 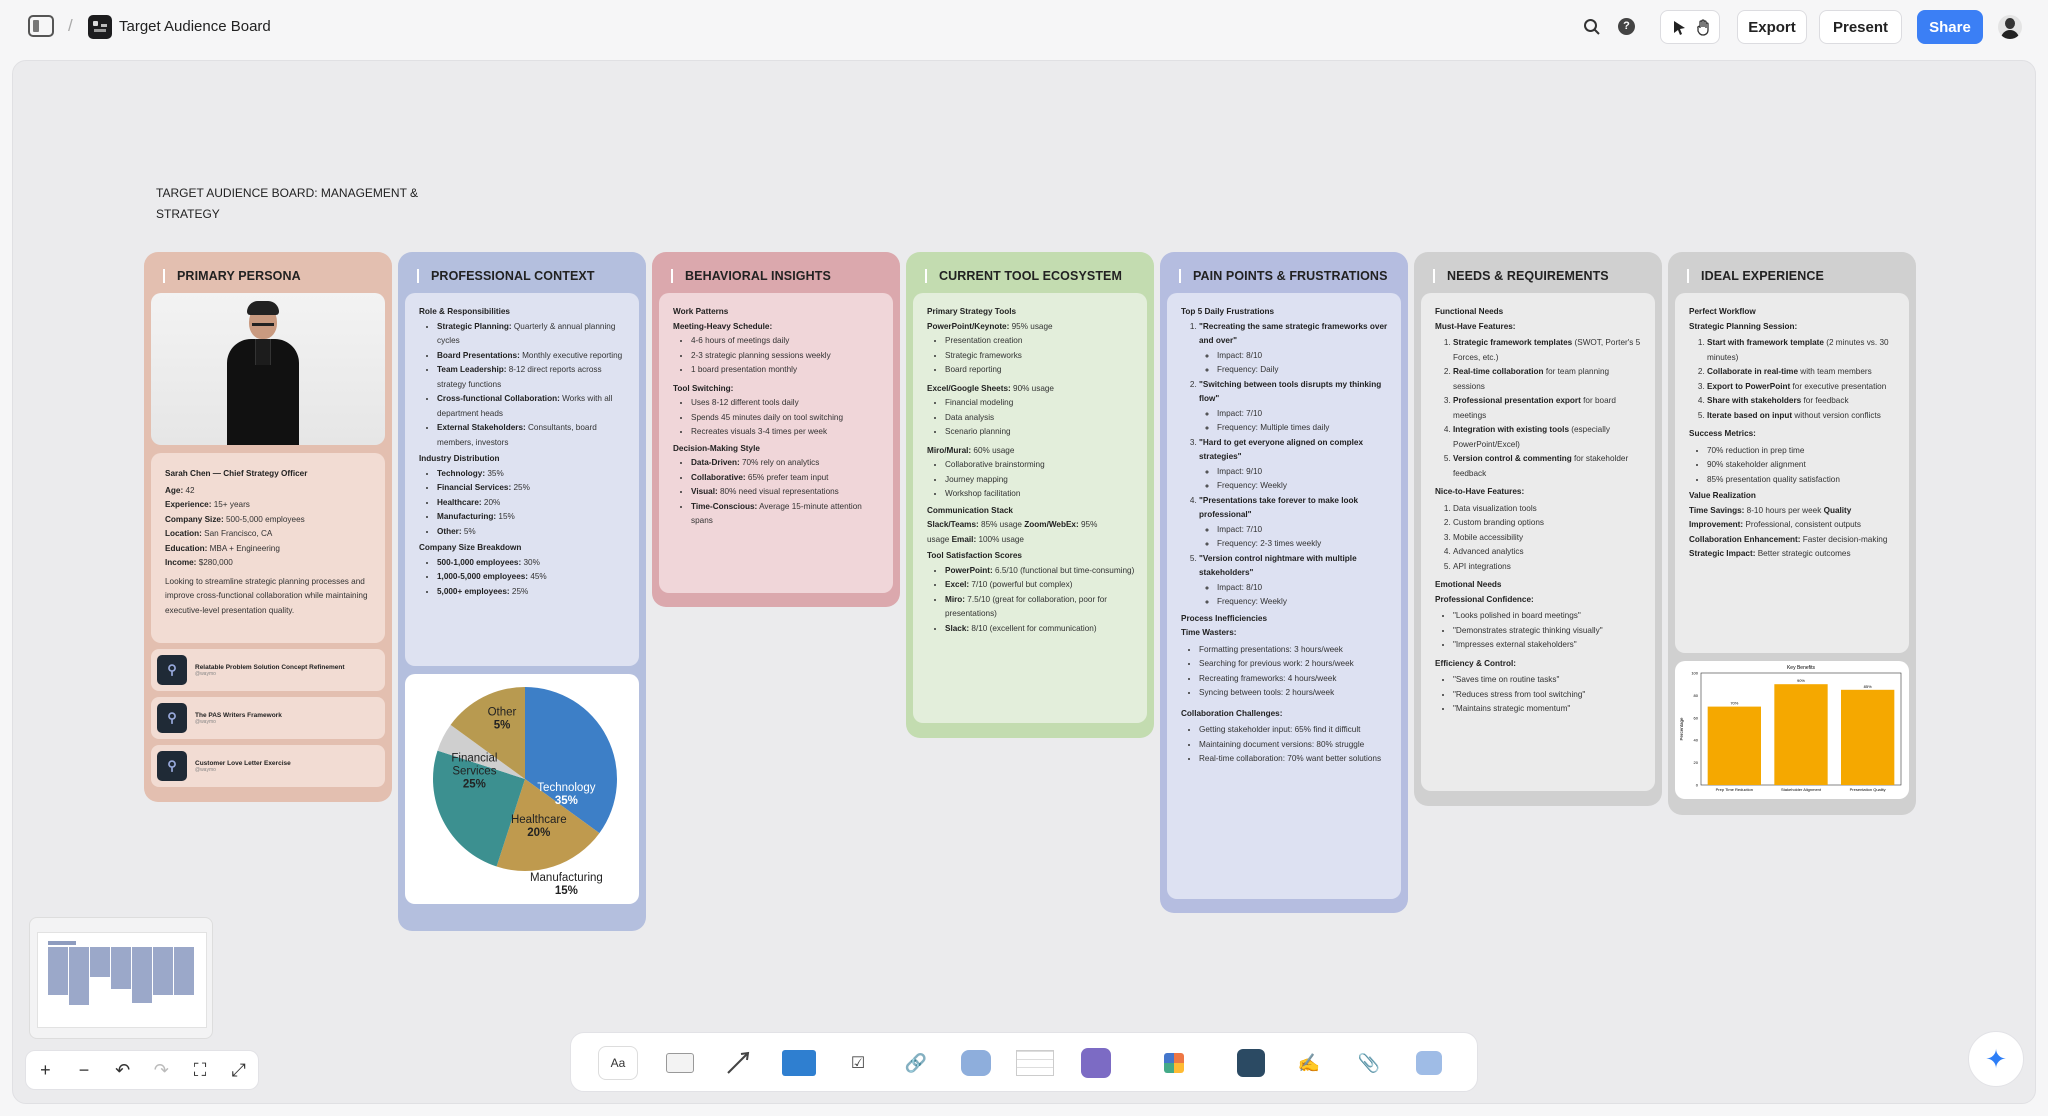 I want to click on item-value: 25%, so click(x=520, y=591).